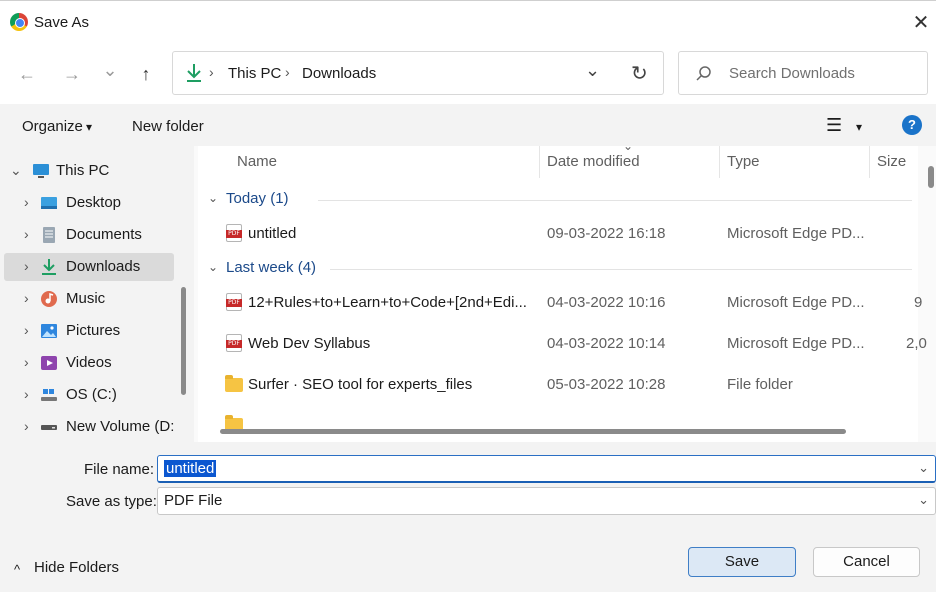 The width and height of the screenshot is (936, 592). I want to click on sidebar-item-label: Music, so click(86, 298).